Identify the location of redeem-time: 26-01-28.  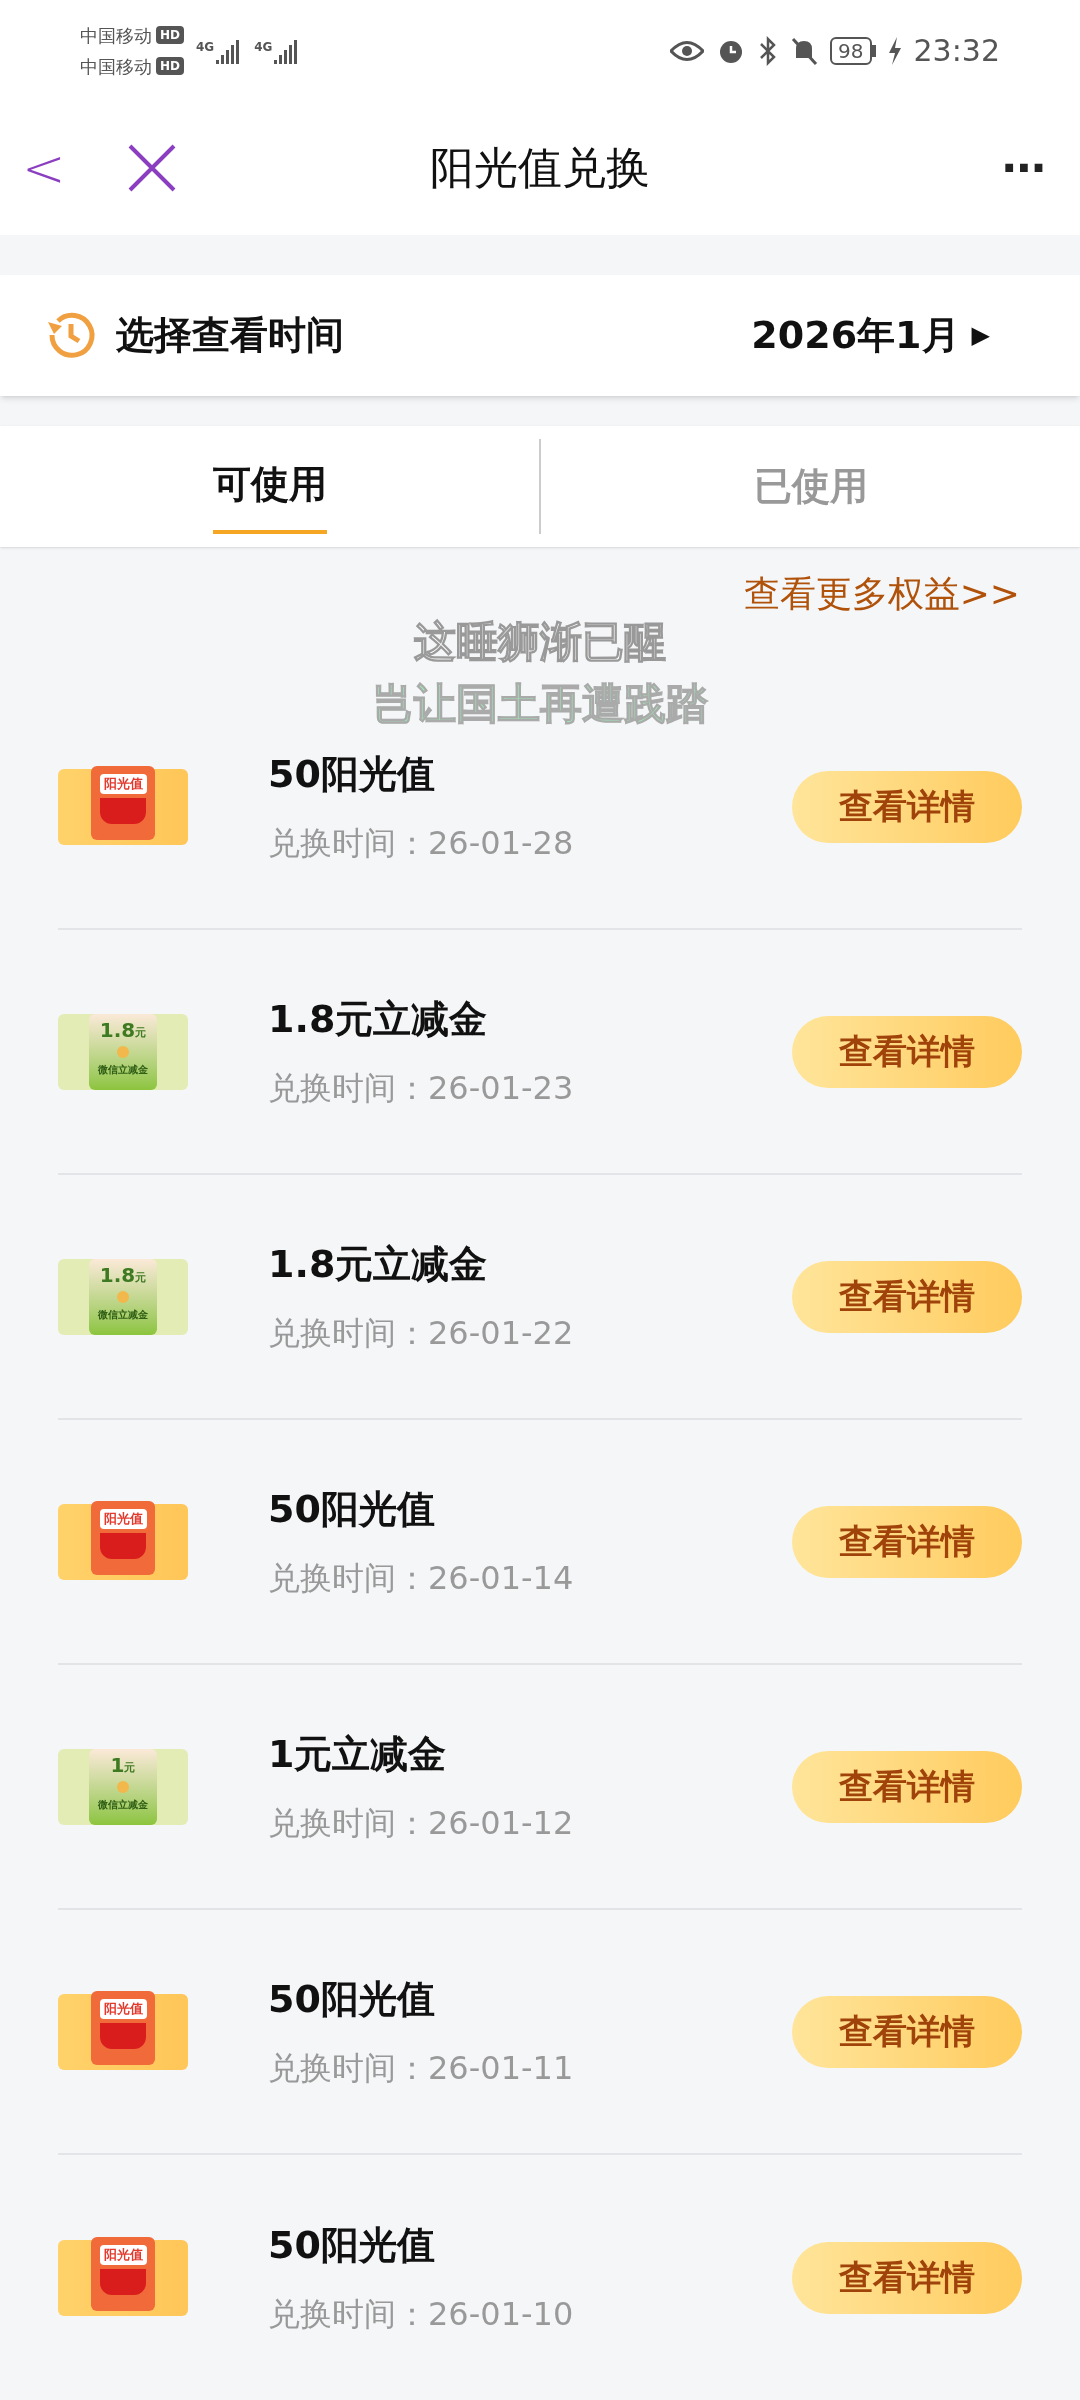
(501, 843).